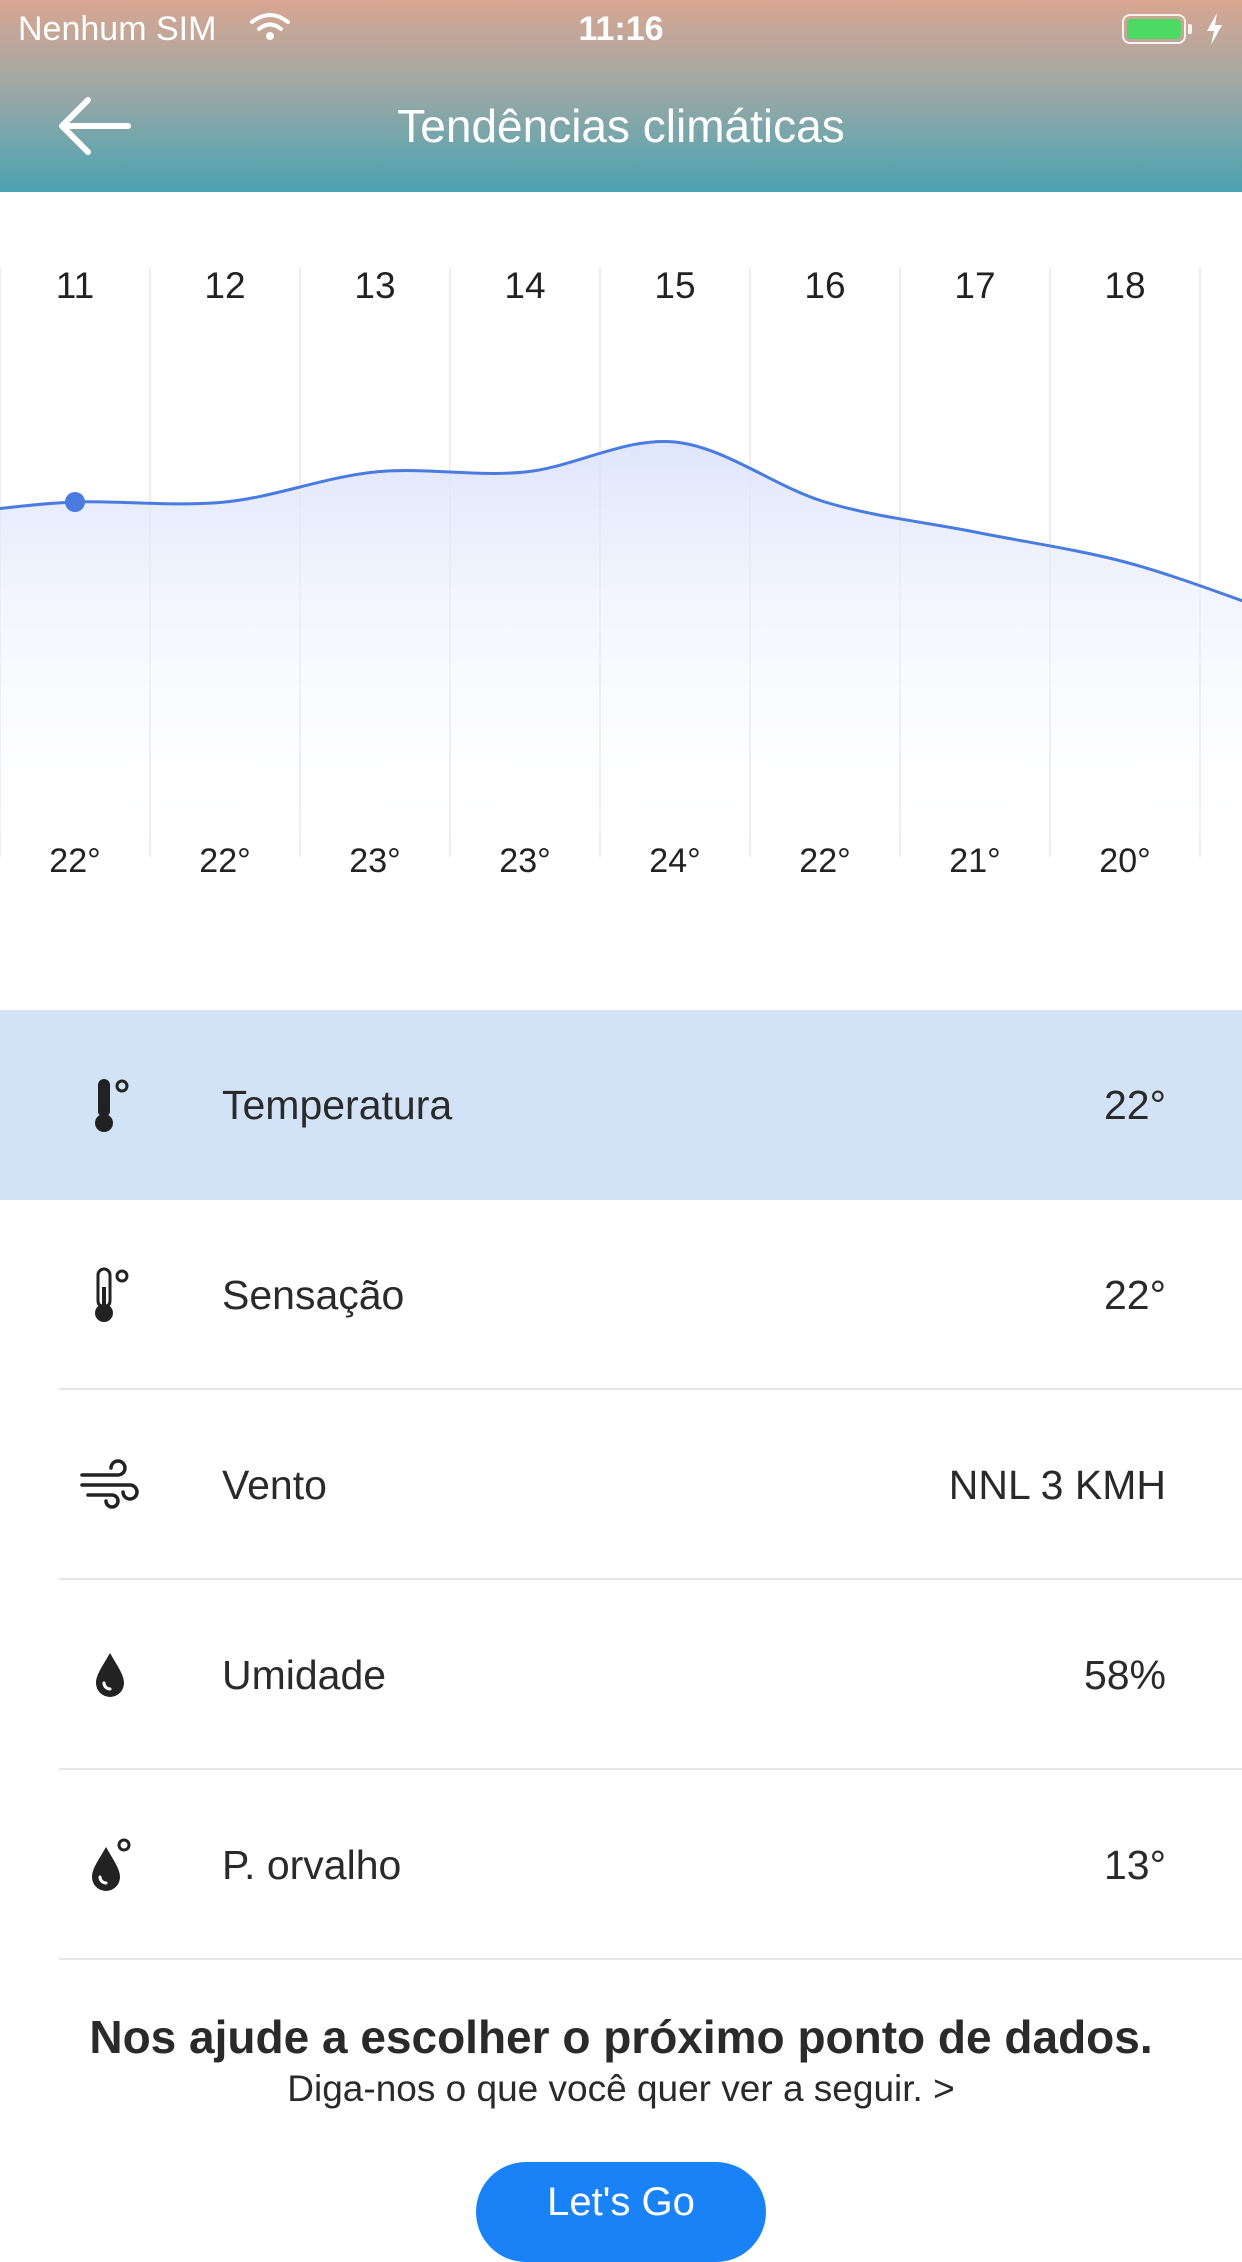  What do you see at coordinates (312, 1865) in the screenshot?
I see `detail-label: P. orvalho` at bounding box center [312, 1865].